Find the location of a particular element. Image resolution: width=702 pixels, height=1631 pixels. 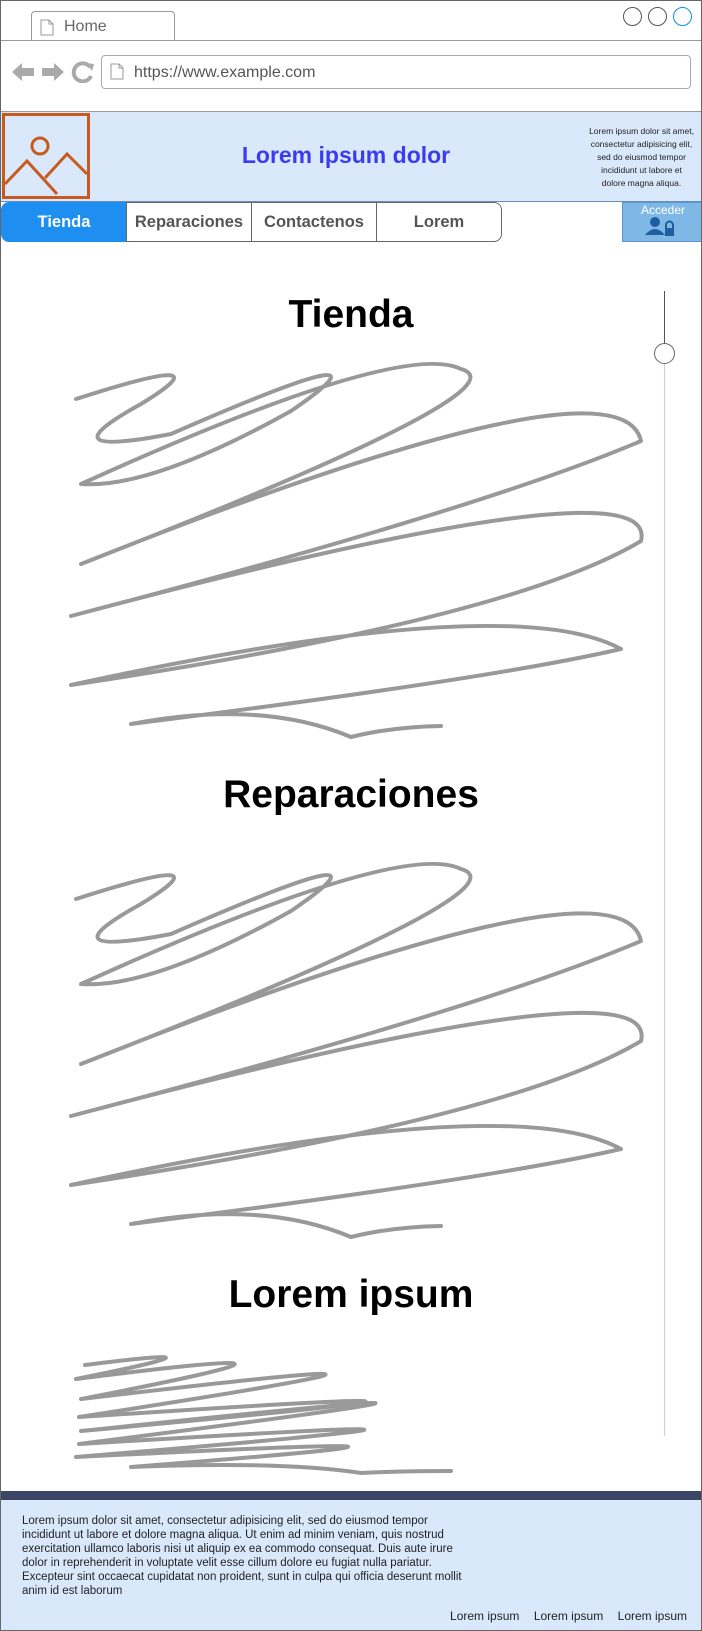

tab-title: Home is located at coordinates (85, 26).